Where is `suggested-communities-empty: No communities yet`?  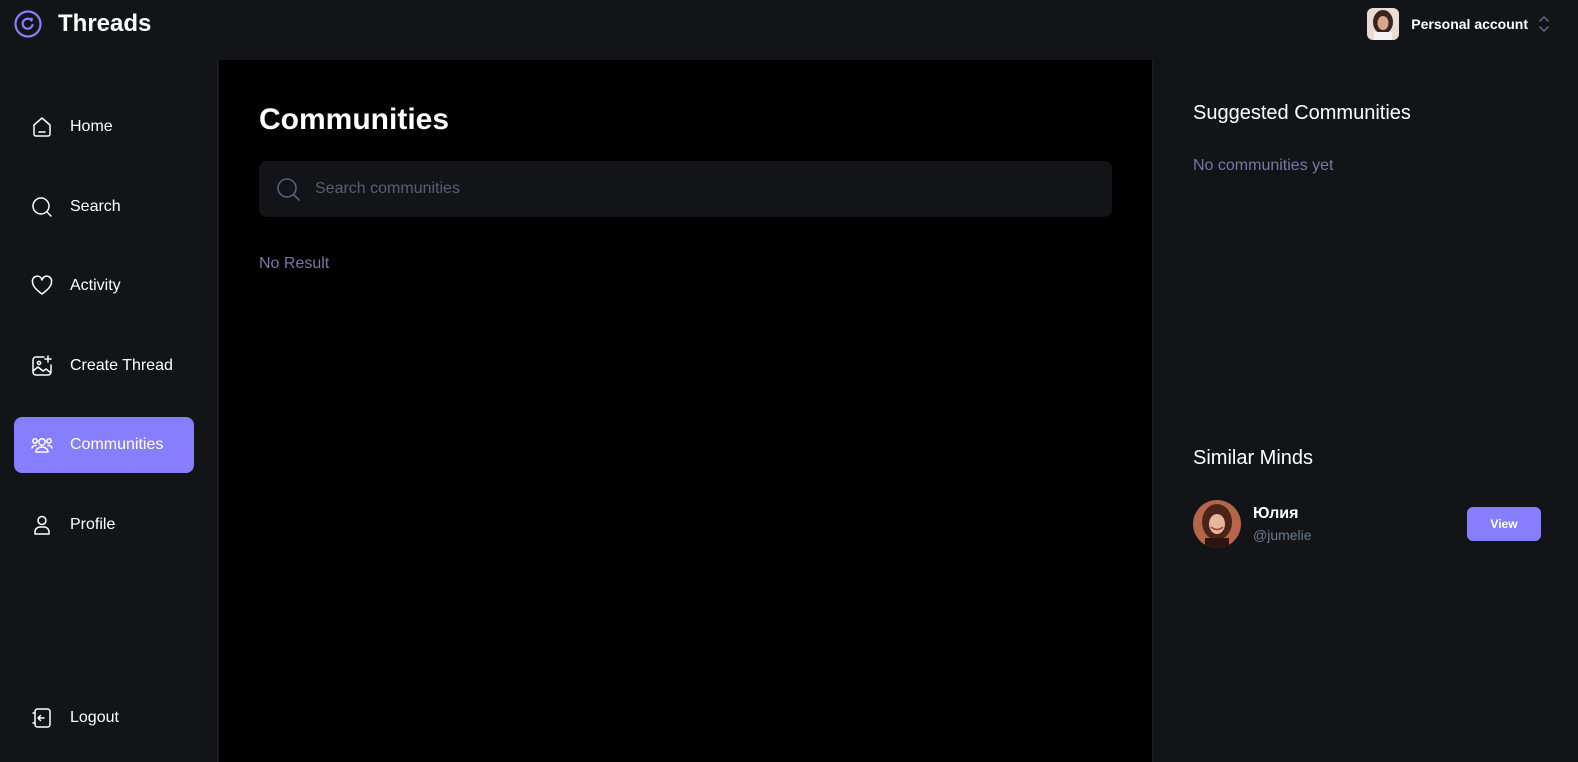 suggested-communities-empty: No communities yet is located at coordinates (1263, 165).